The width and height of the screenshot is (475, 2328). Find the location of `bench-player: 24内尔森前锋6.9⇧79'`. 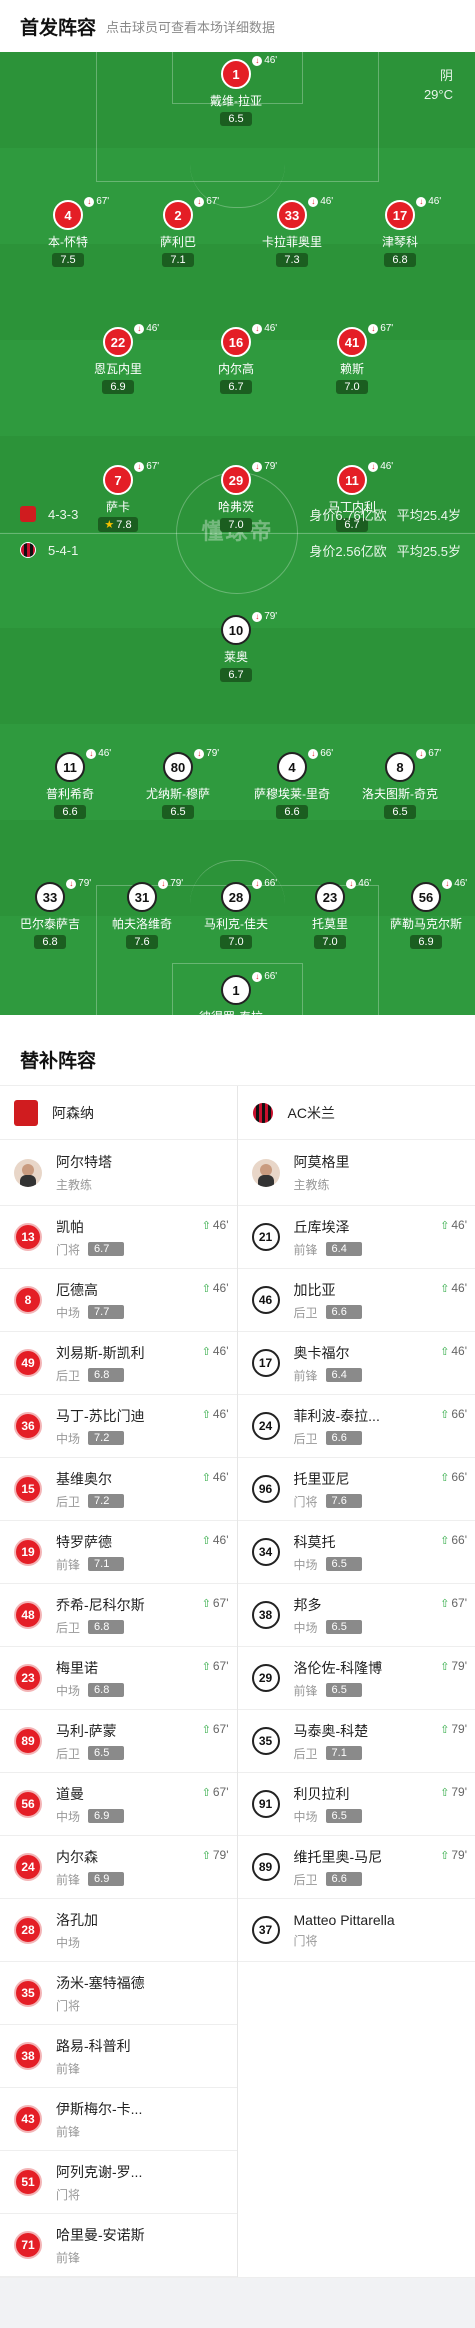

bench-player: 24内尔森前锋6.9⇧79' is located at coordinates (118, 1867).